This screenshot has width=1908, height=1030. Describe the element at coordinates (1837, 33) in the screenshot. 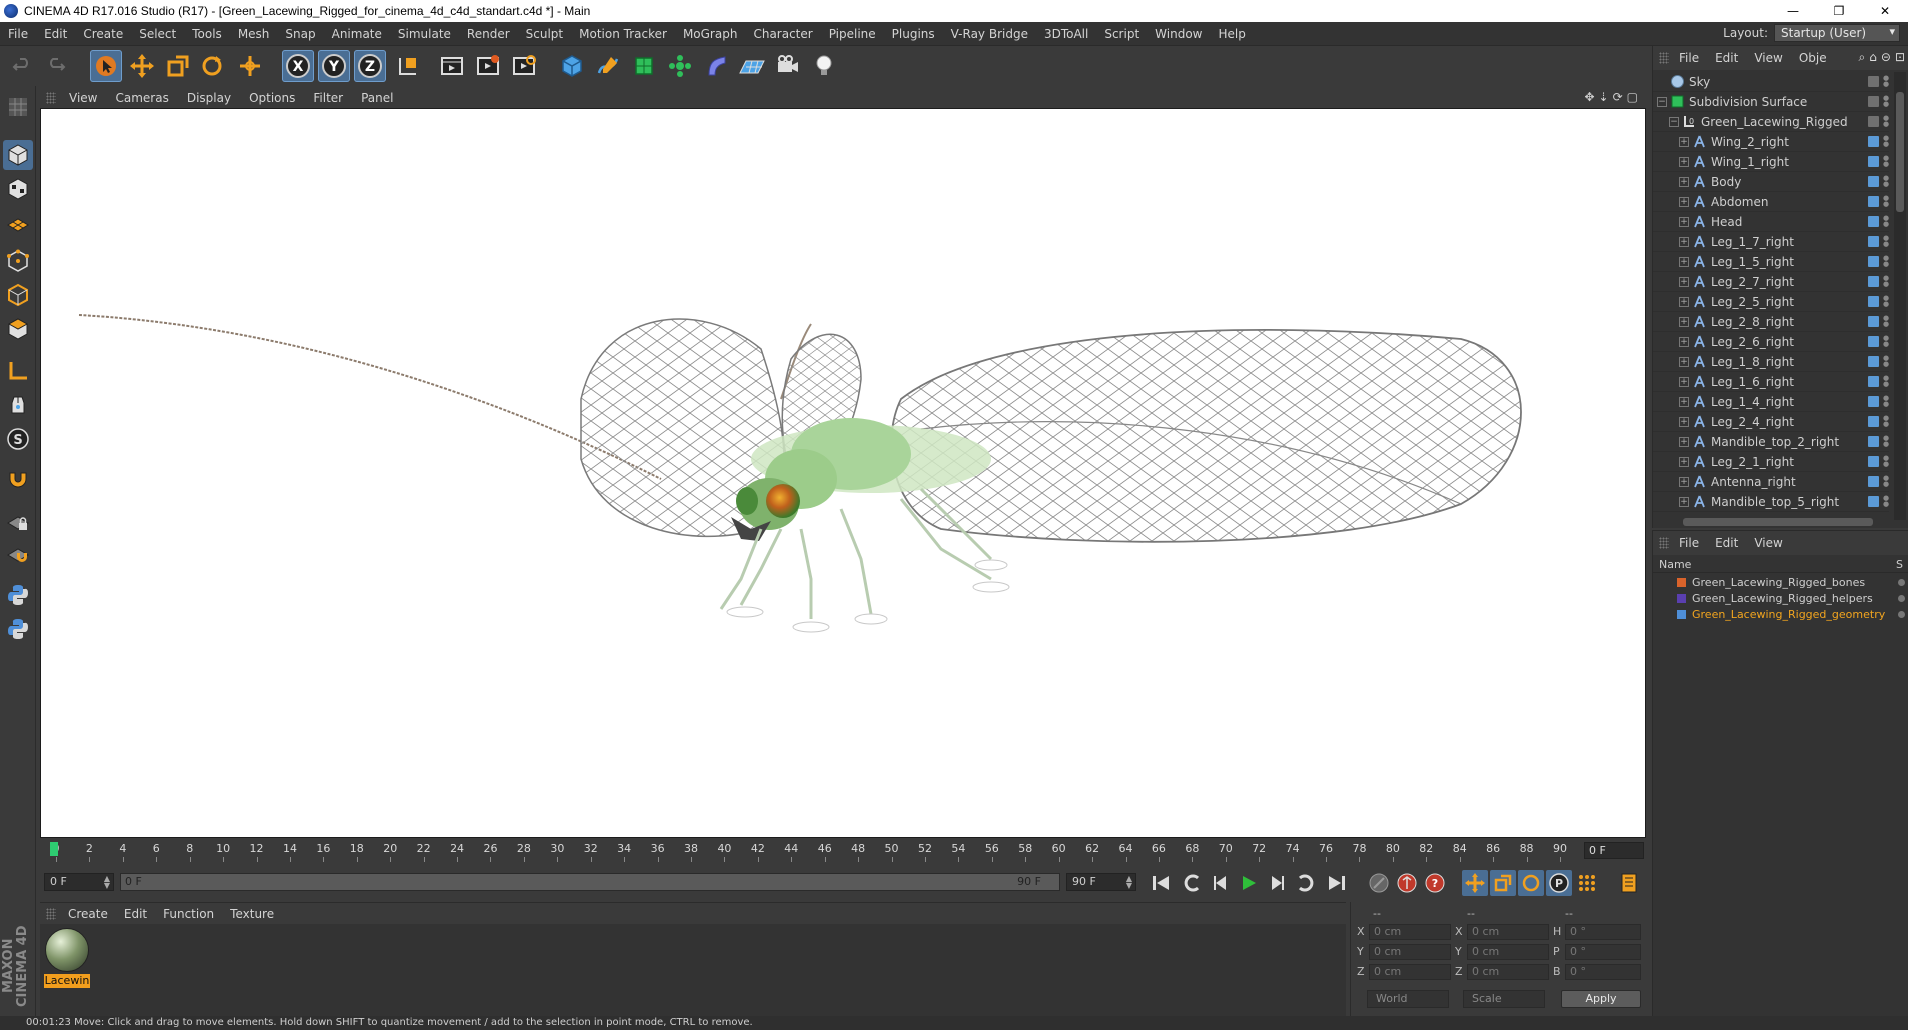

I see `layout-dropdown: Startup (User)` at that location.